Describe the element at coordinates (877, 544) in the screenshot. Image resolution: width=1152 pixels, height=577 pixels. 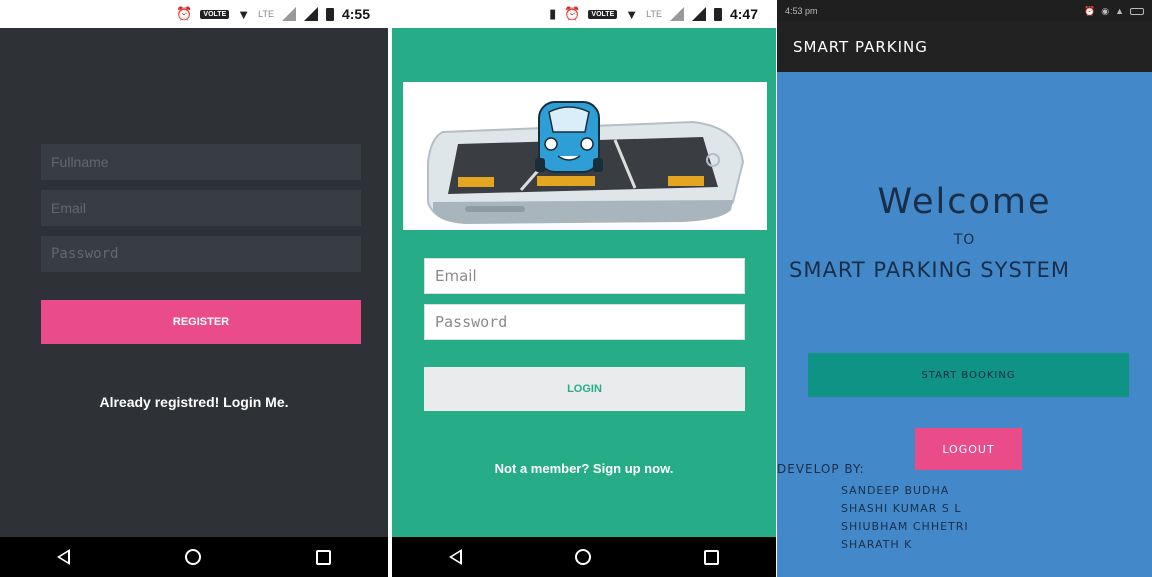
I see `developer-name: SHARATH K` at that location.